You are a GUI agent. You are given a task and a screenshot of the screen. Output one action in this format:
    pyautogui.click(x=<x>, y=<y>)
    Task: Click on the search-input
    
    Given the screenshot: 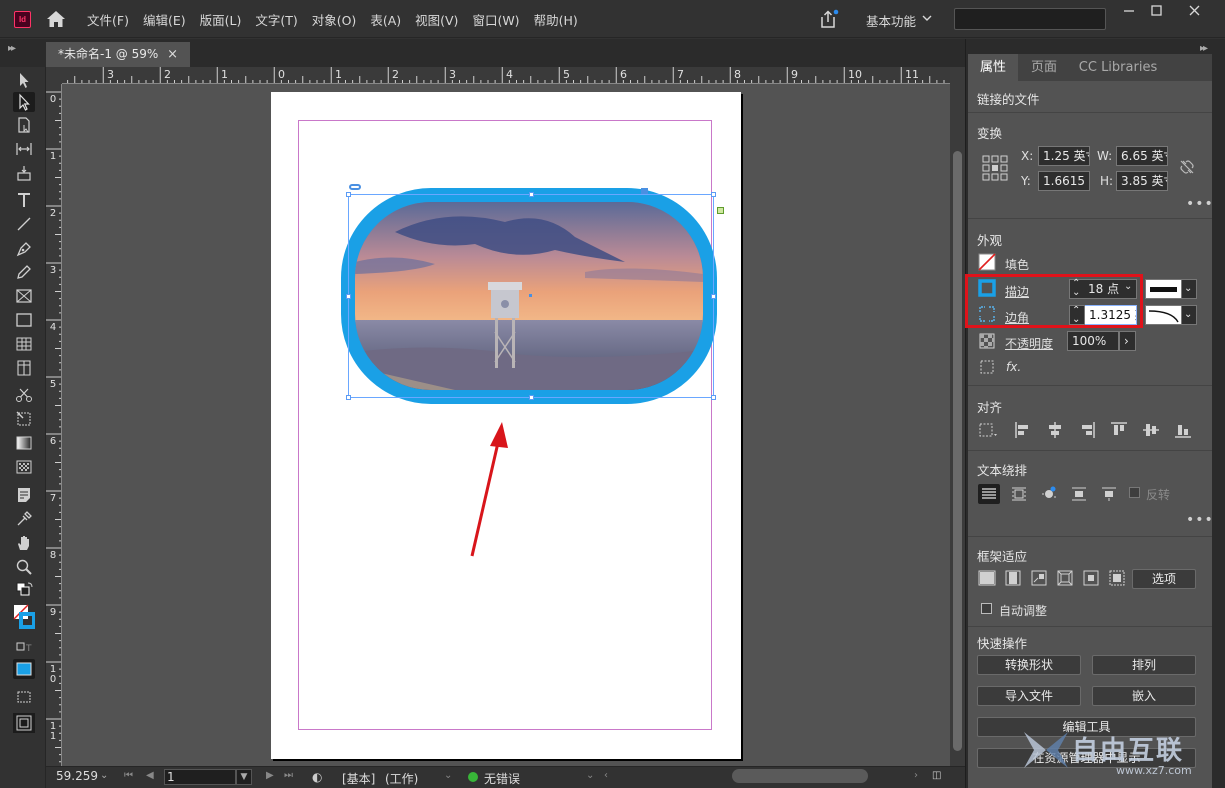 What is the action you would take?
    pyautogui.click(x=1030, y=19)
    